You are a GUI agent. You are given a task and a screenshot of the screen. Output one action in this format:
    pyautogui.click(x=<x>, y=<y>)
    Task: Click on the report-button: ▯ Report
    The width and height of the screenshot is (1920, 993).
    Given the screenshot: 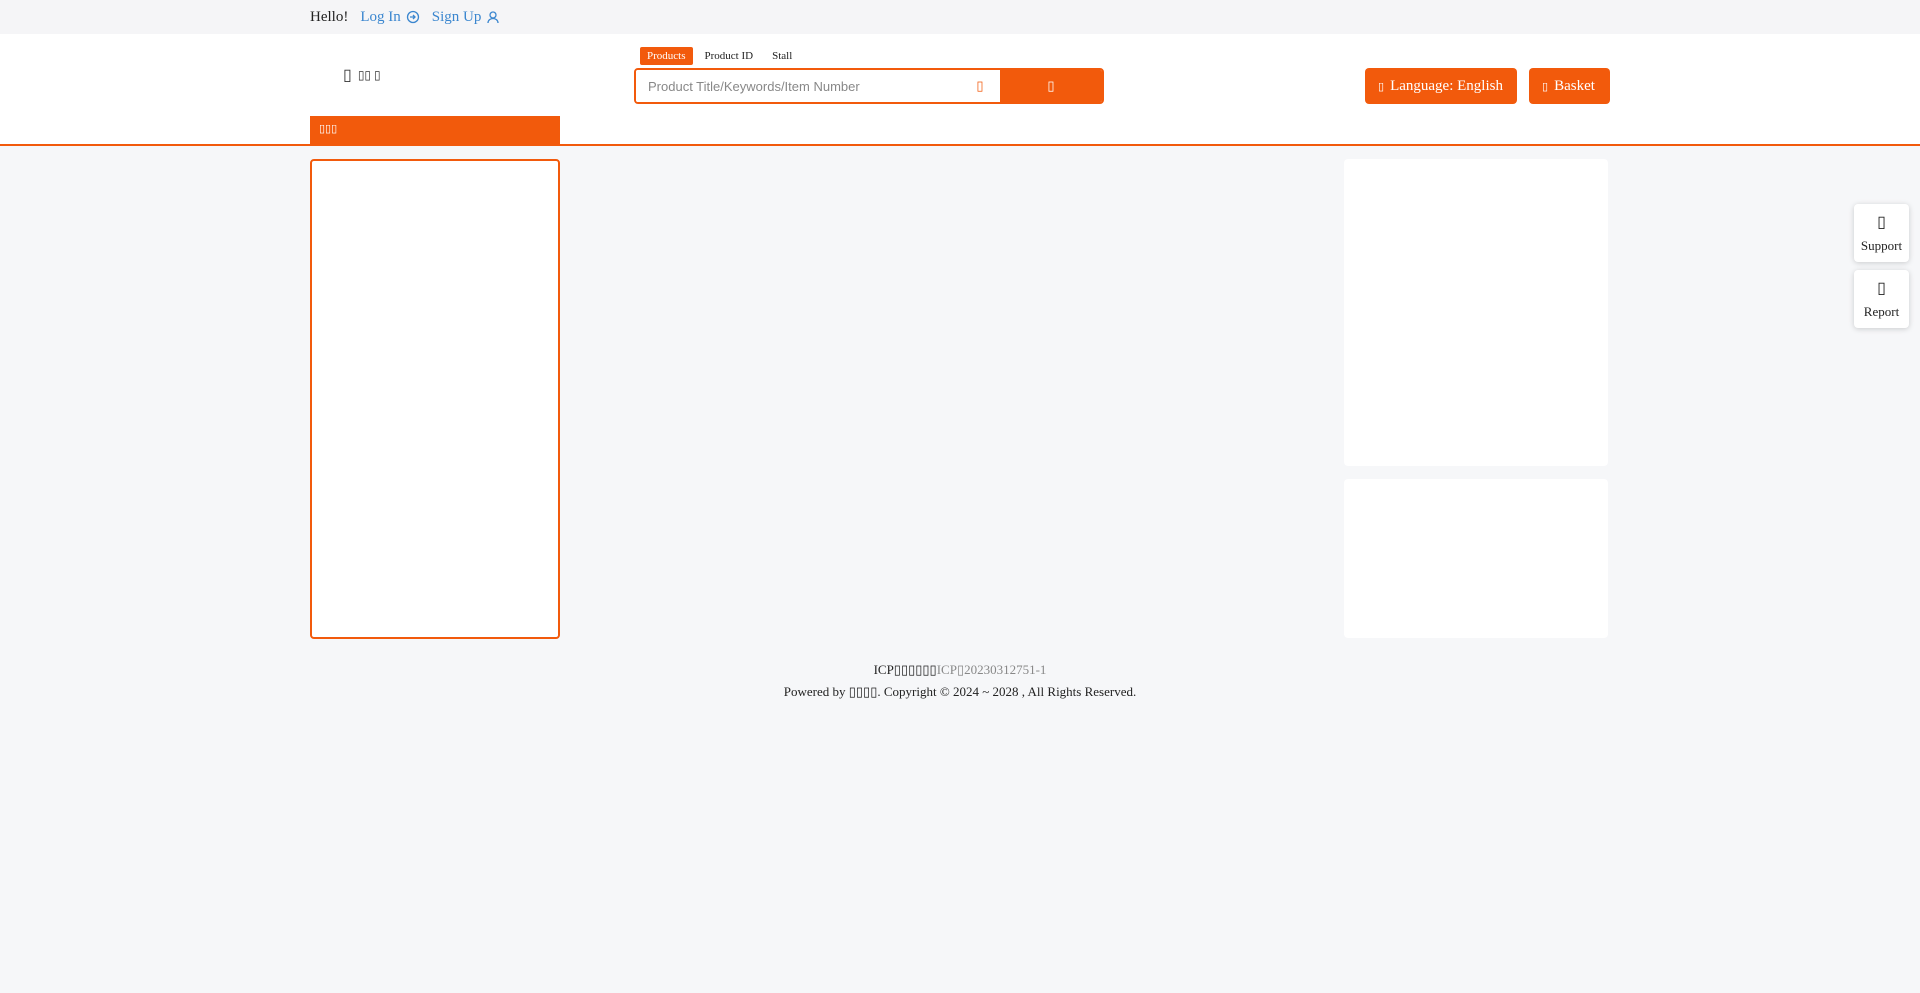 What is the action you would take?
    pyautogui.click(x=1881, y=299)
    